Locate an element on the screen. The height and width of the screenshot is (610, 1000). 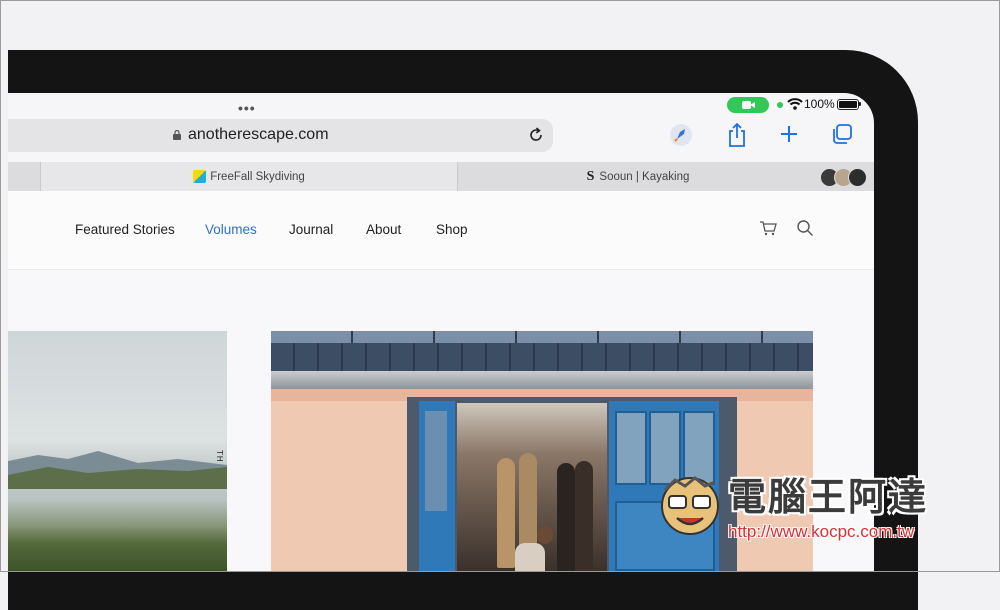
avatar is located at coordinates (857, 177).